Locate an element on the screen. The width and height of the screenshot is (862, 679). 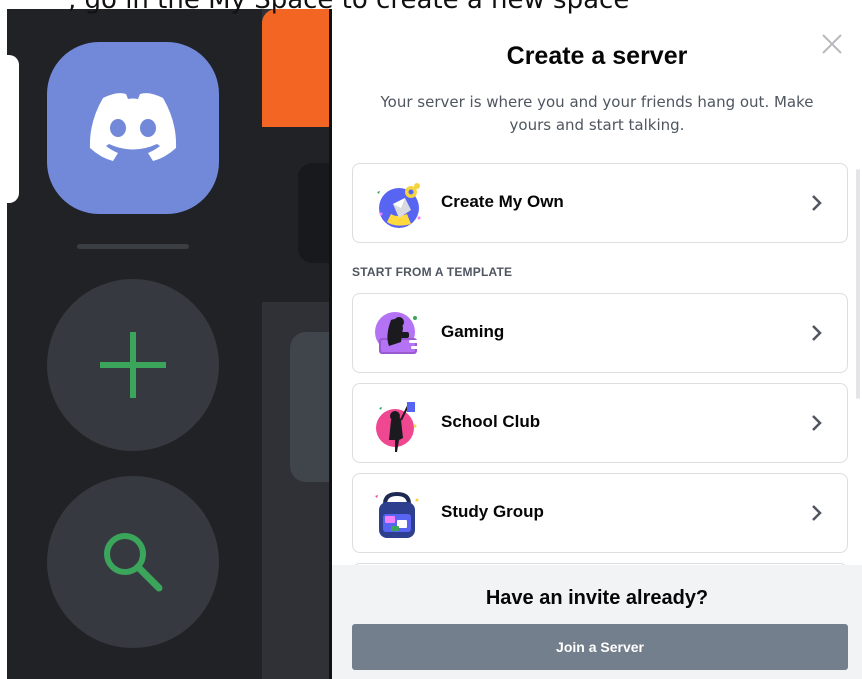
option-label: School Club is located at coordinates (491, 421).